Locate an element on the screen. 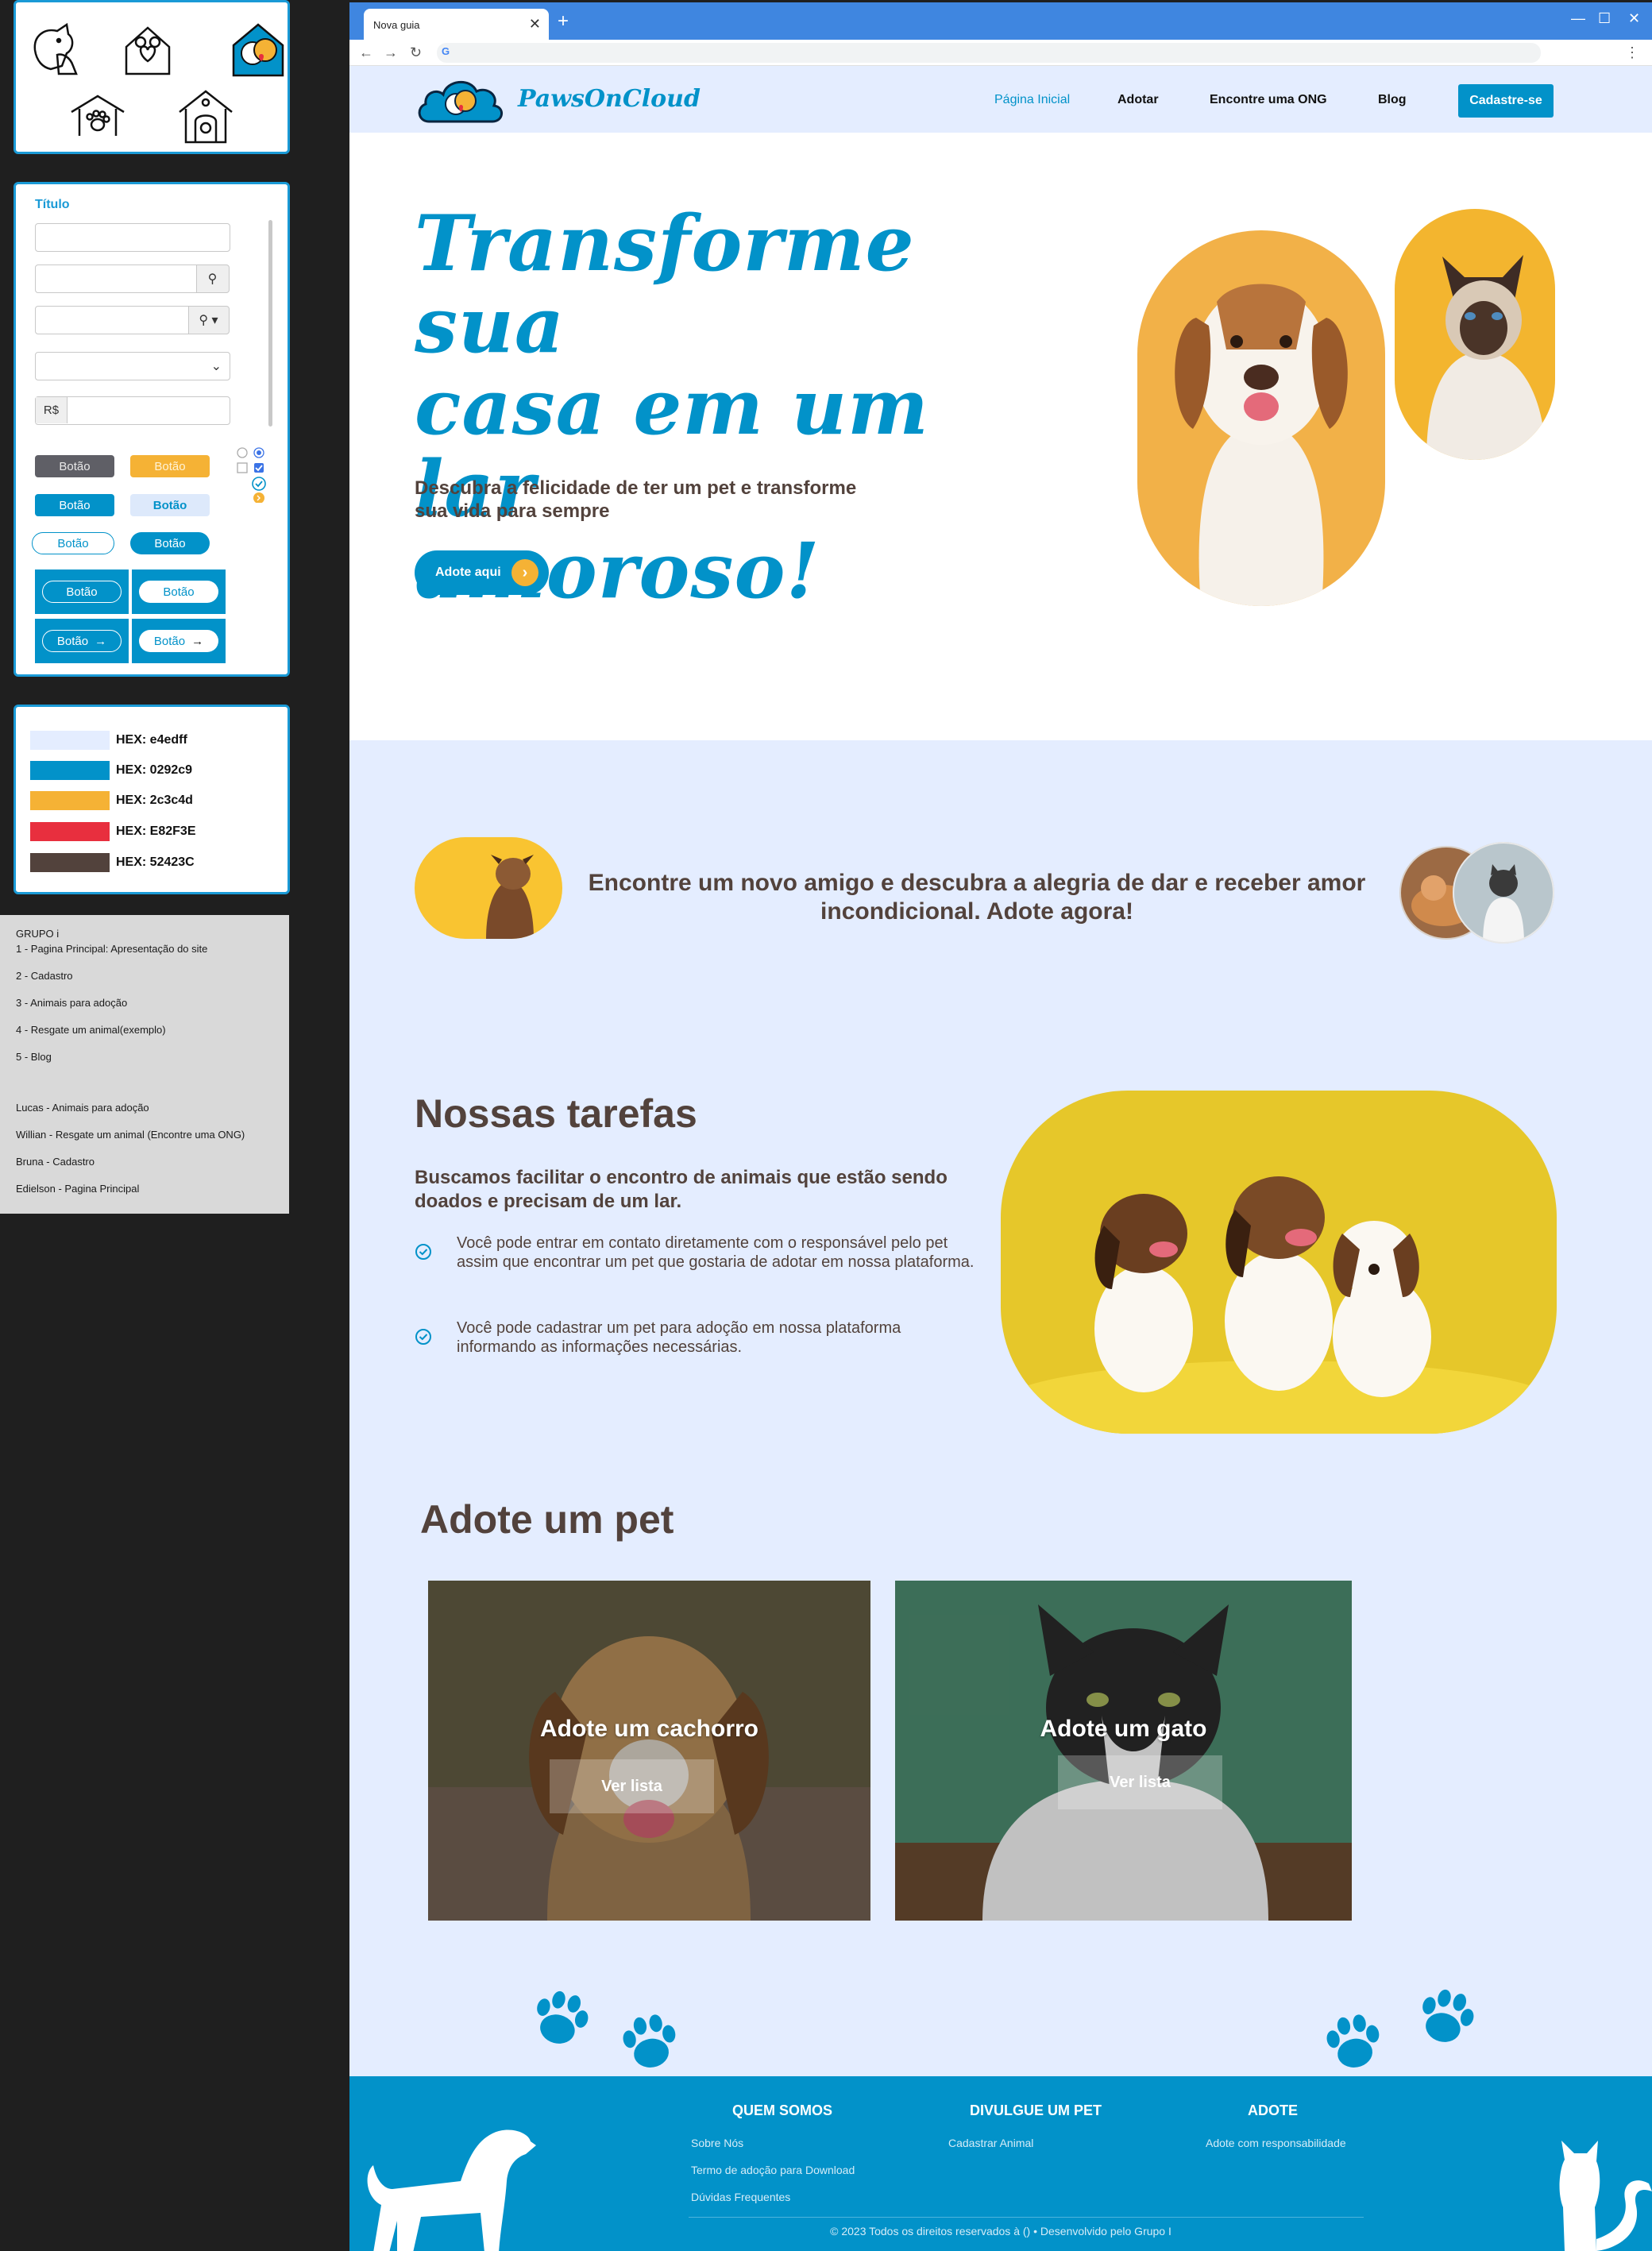  adopt-title: Adote um pet is located at coordinates (547, 1519).